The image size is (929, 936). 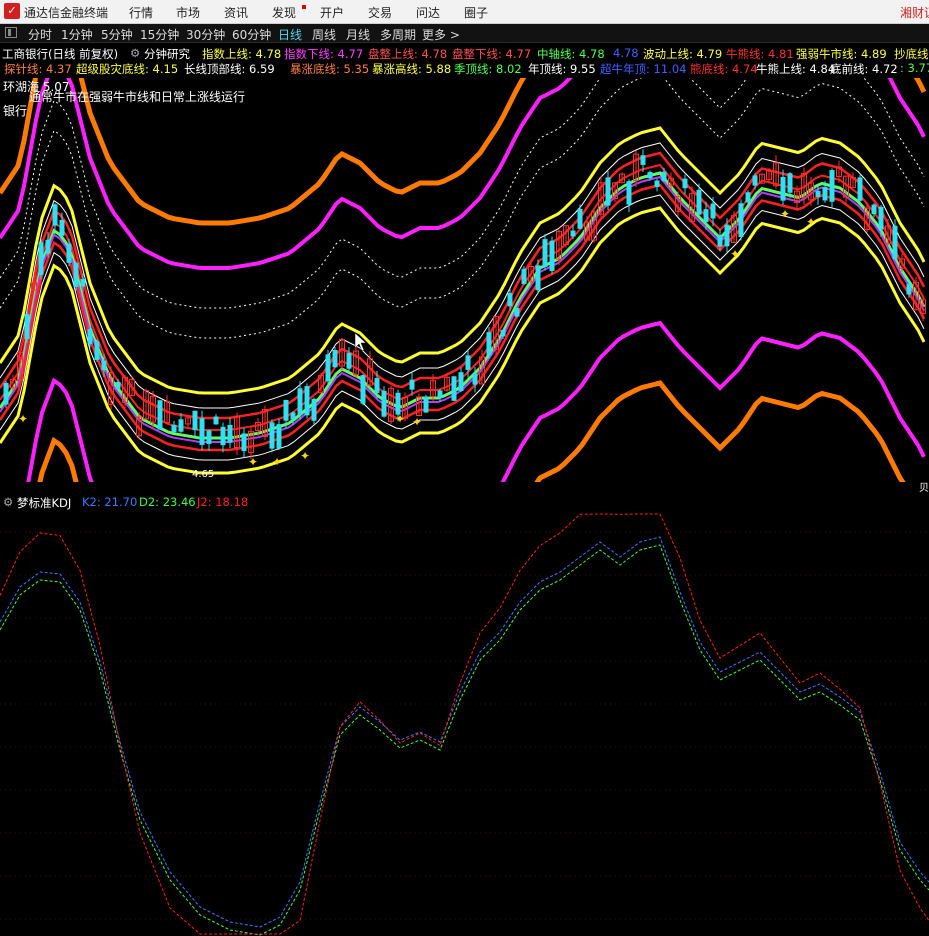 What do you see at coordinates (12, 11) in the screenshot?
I see `app-logo-icon: ✓` at bounding box center [12, 11].